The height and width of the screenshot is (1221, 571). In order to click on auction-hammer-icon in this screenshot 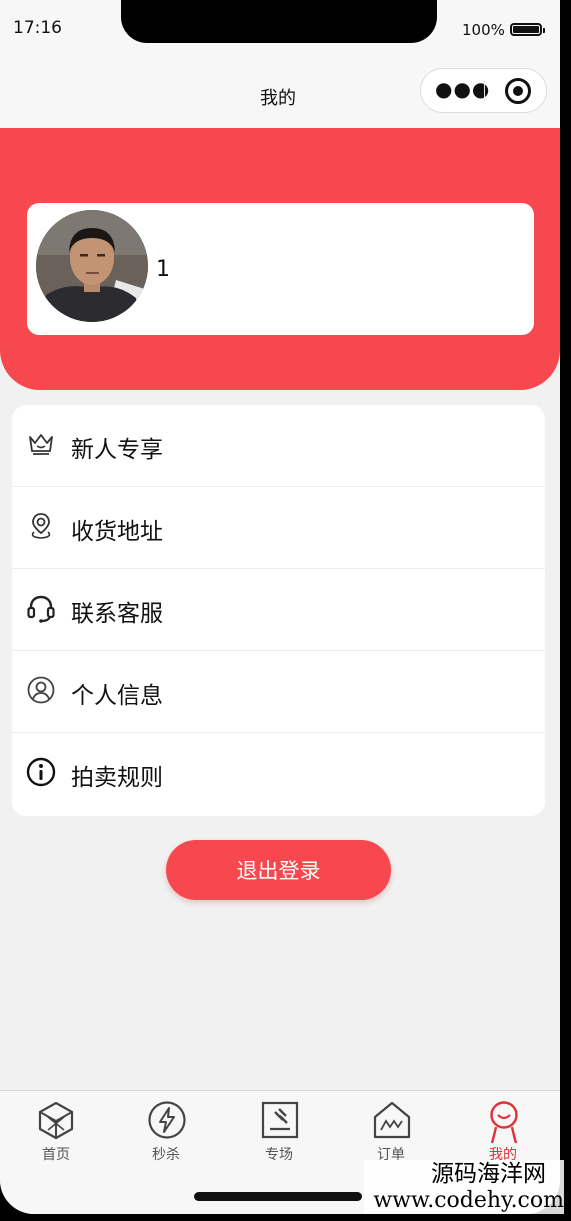, I will do `click(280, 1120)`.